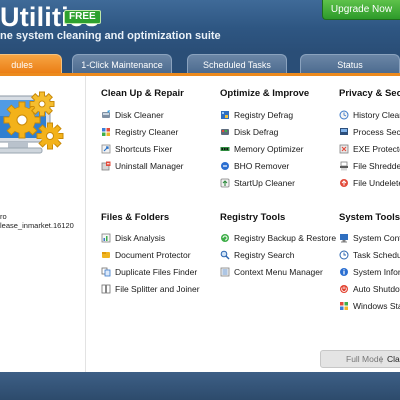 This screenshot has width=400, height=400. I want to click on exe-protector-icon, so click(344, 149).